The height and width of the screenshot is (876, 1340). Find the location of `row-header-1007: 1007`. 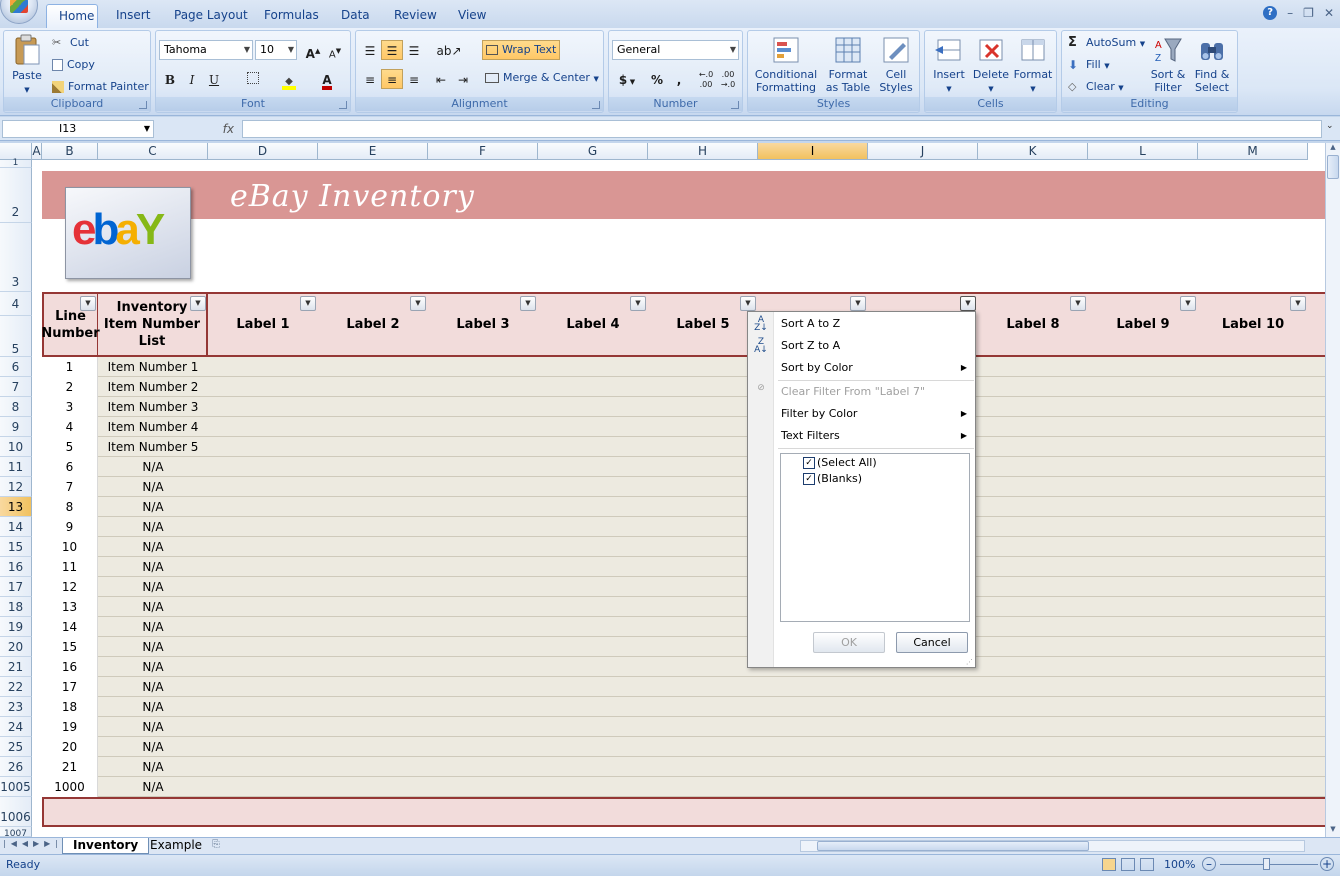

row-header-1007: 1007 is located at coordinates (16, 832).